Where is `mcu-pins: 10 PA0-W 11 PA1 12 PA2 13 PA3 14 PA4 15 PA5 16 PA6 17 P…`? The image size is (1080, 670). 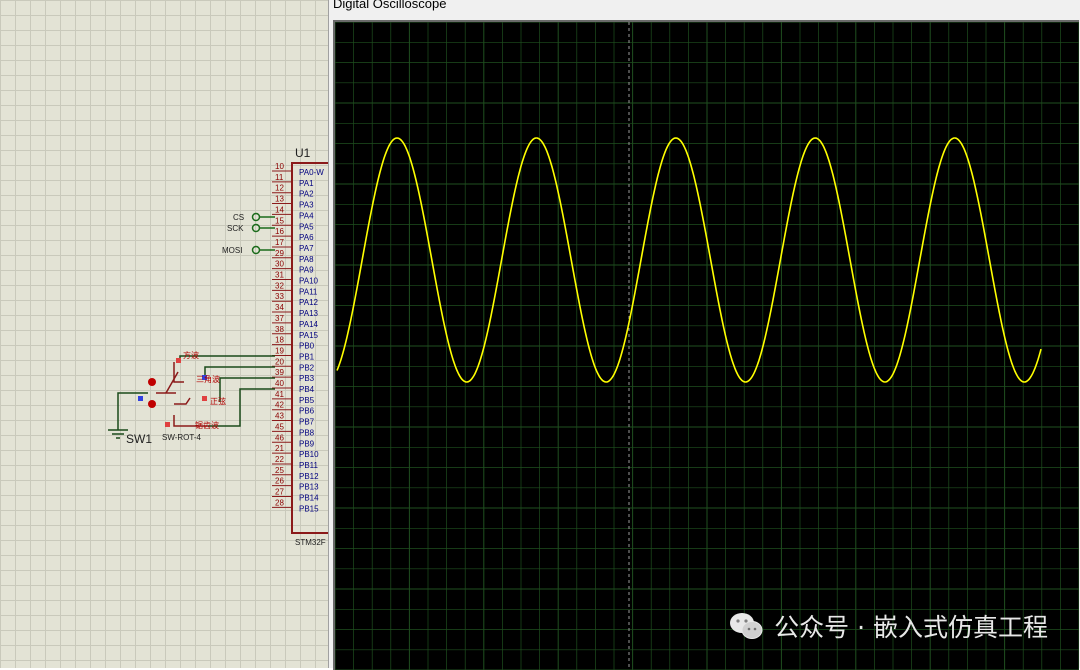 mcu-pins: 10 PA0-W 11 PA1 12 PA2 13 PA3 14 PA4 15 PA5 16 PA6 17 P… is located at coordinates (298, 337).